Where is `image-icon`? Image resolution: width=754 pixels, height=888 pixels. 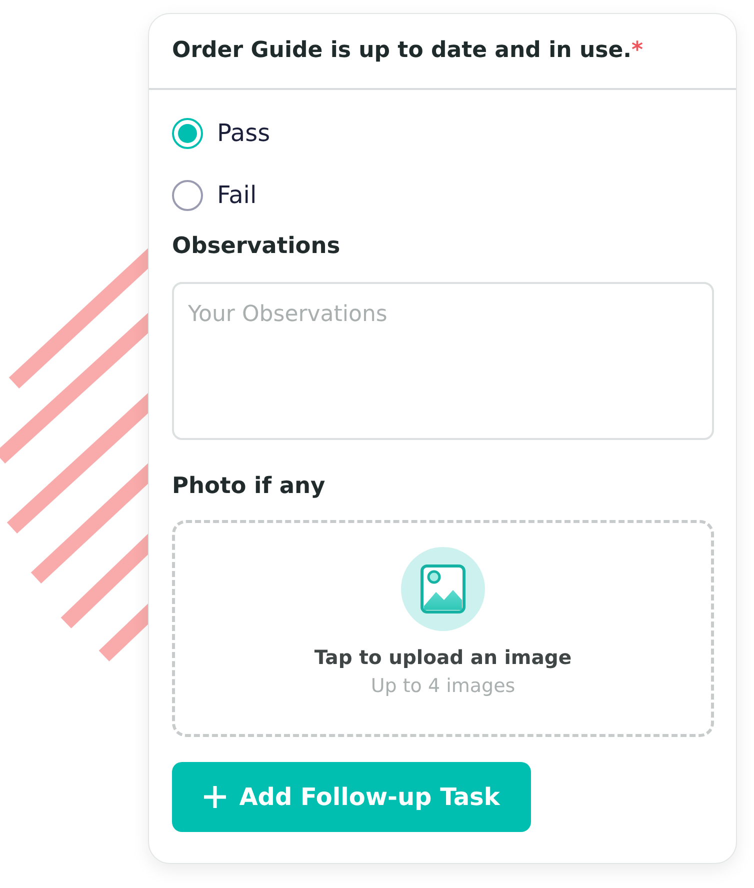 image-icon is located at coordinates (443, 589).